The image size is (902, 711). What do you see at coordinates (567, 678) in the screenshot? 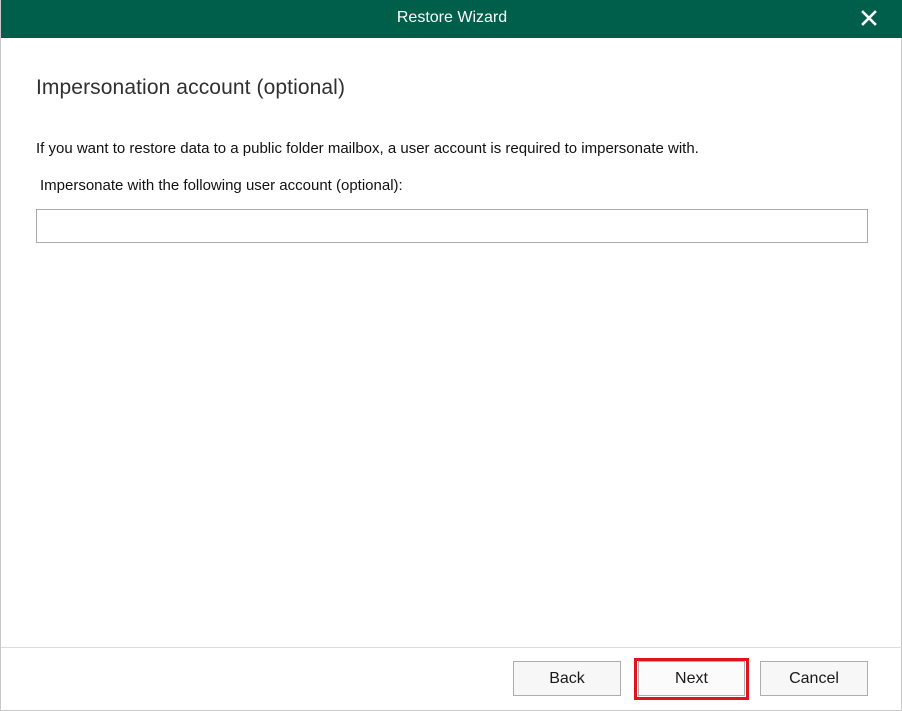
I see `back-button: Back` at bounding box center [567, 678].